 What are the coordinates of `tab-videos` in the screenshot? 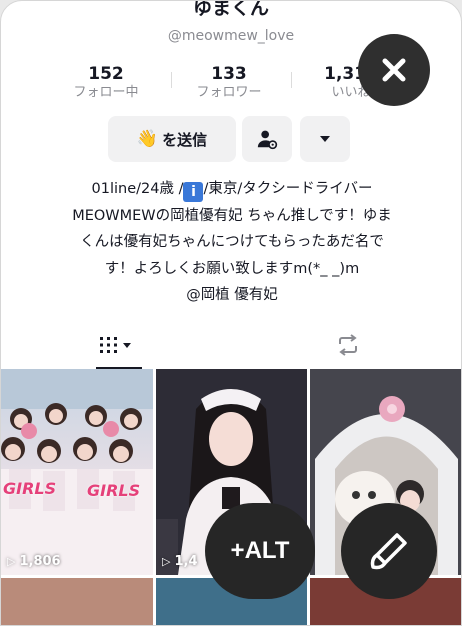 It's located at (116, 345).